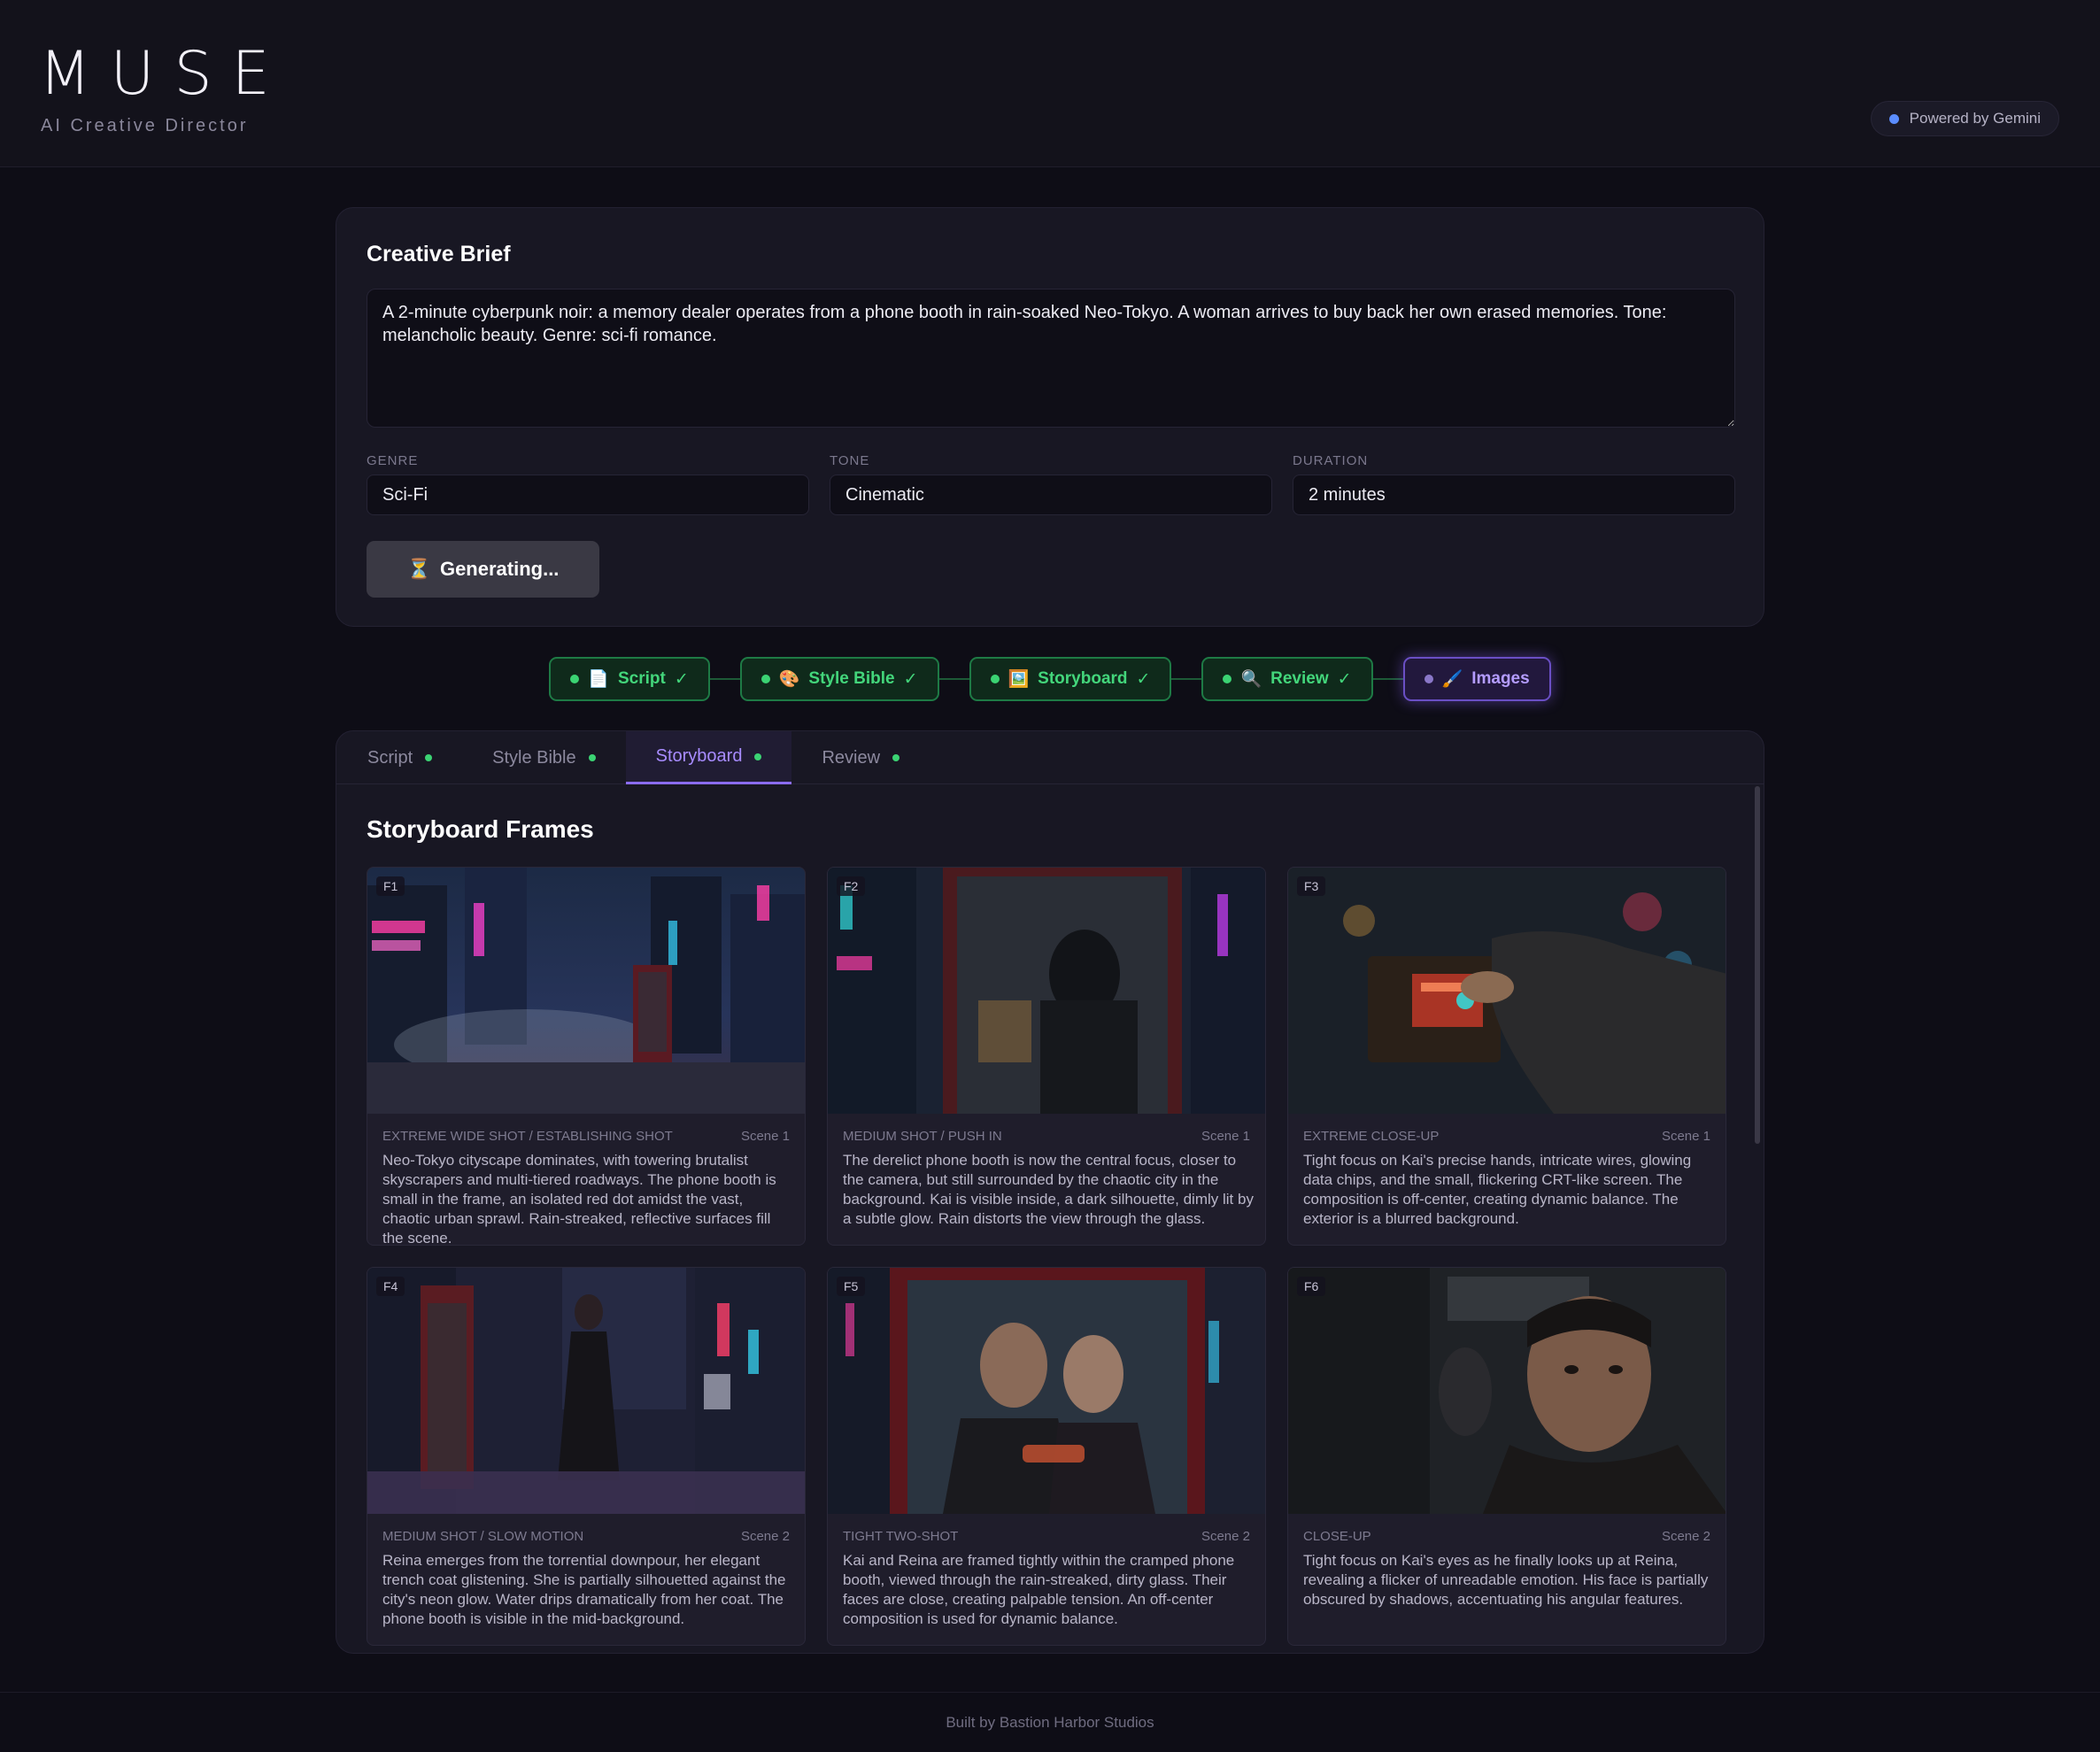 The height and width of the screenshot is (1752, 2100). Describe the element at coordinates (1331, 460) in the screenshot. I see `duration-label: DURATION` at that location.